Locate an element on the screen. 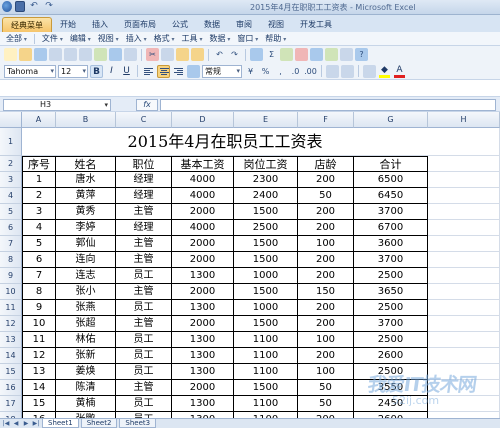 The image size is (500, 428). row-header: 17 is located at coordinates (11, 404).